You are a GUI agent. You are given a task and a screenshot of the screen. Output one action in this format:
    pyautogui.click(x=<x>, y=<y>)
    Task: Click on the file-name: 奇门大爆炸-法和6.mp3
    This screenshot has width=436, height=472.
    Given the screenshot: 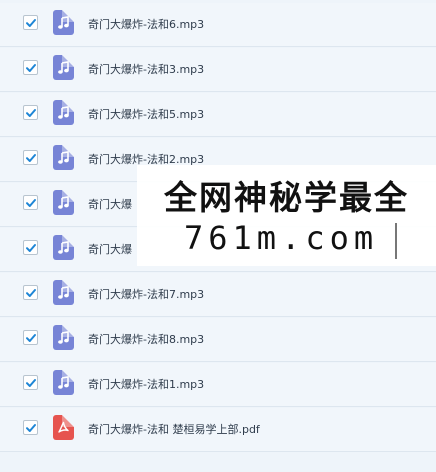 What is the action you would take?
    pyautogui.click(x=146, y=24)
    